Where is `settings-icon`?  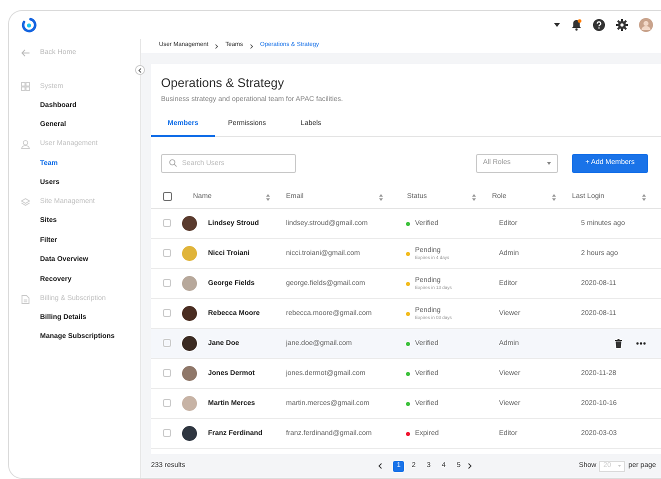
settings-icon is located at coordinates (622, 25).